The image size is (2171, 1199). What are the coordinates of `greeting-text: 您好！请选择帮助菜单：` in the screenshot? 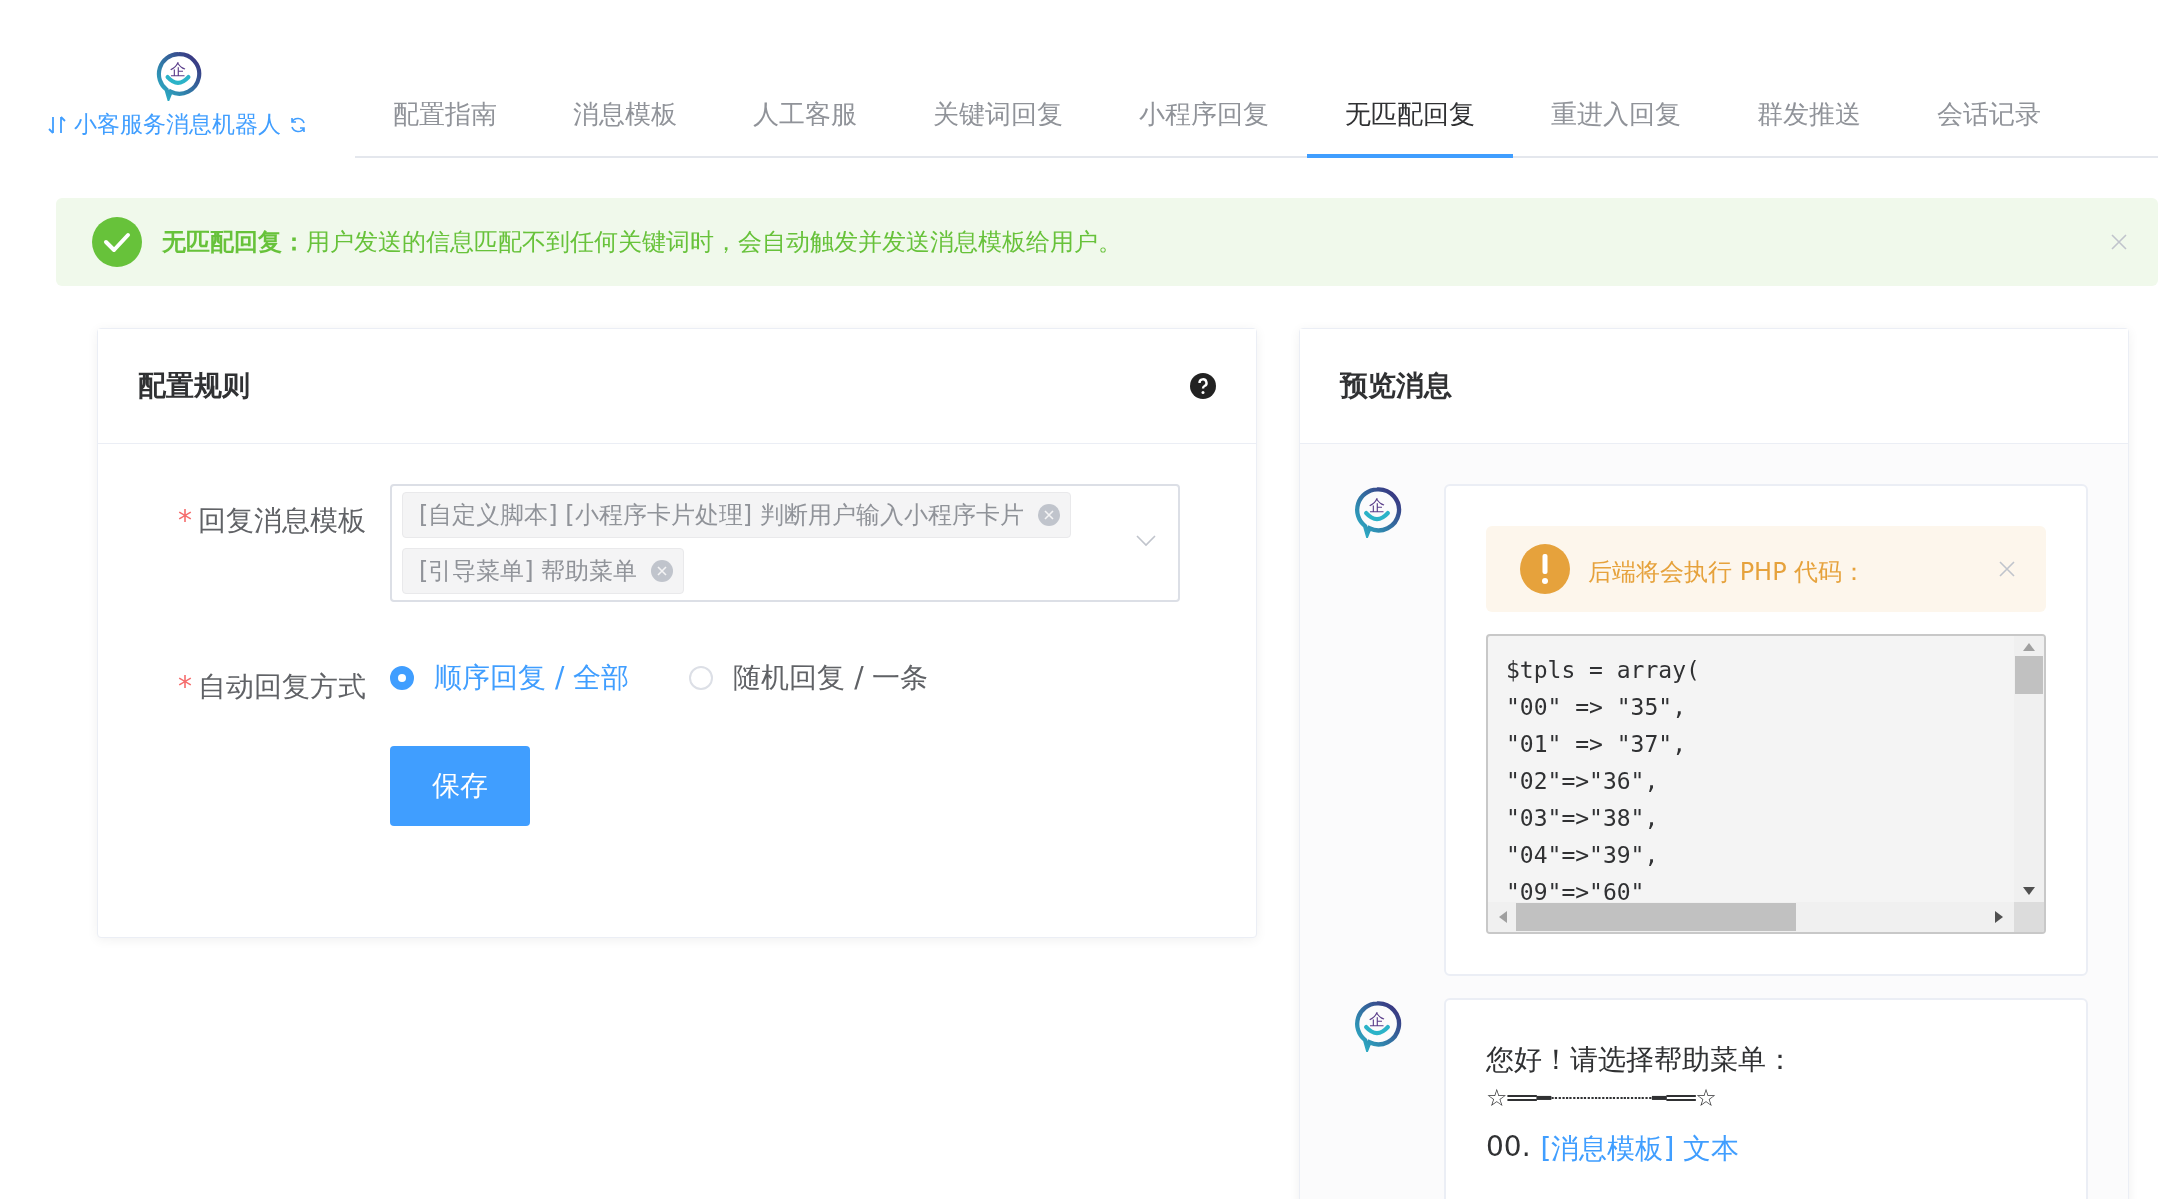 It's located at (1640, 1060).